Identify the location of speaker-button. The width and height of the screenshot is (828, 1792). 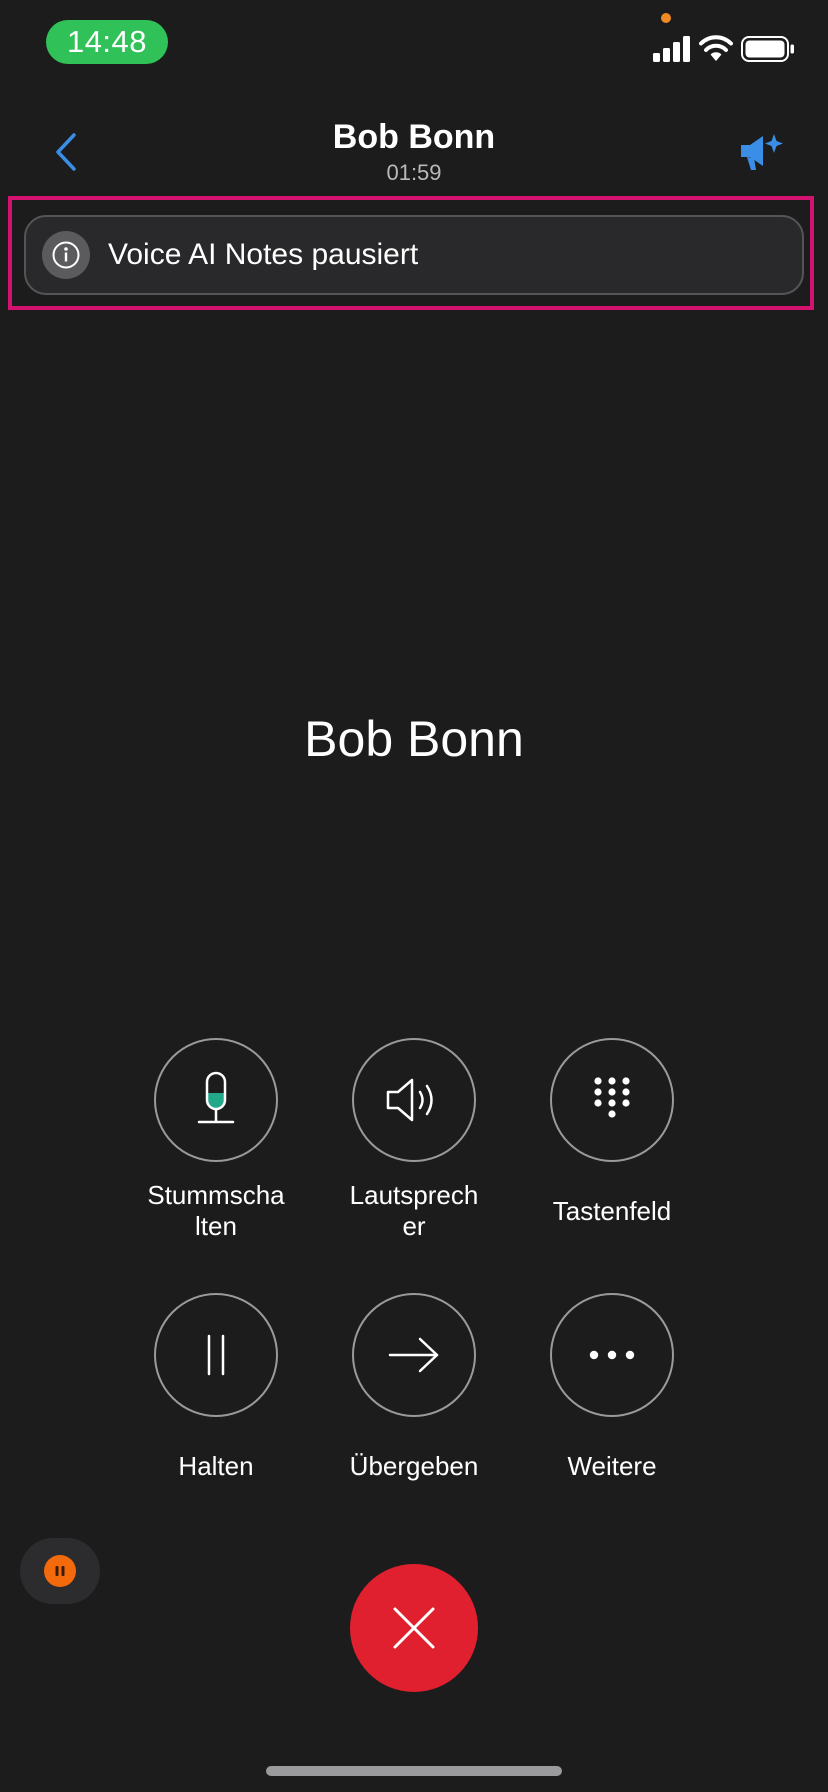
(414, 1100).